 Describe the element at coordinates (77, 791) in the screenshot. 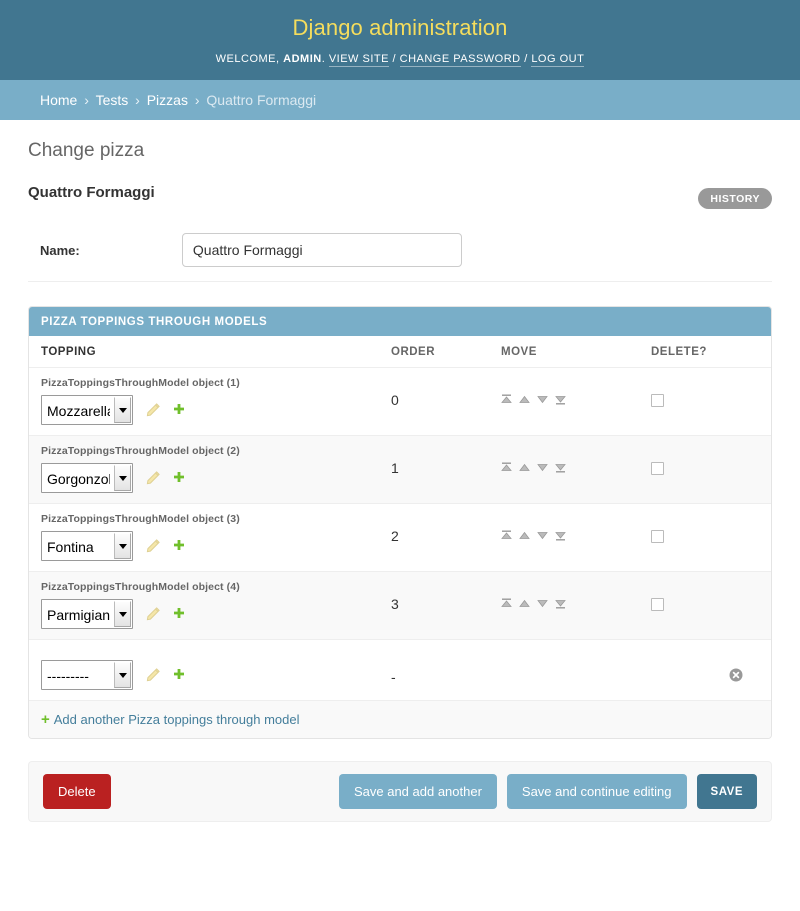

I see `delete-button: Delete` at that location.